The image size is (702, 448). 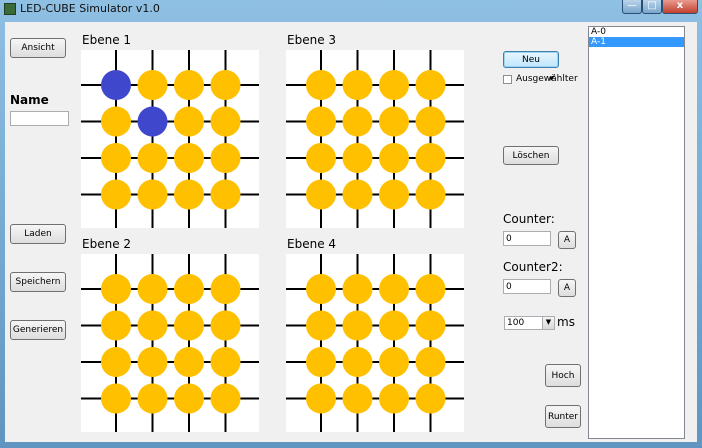 I want to click on laden-button: Laden, so click(x=38, y=234).